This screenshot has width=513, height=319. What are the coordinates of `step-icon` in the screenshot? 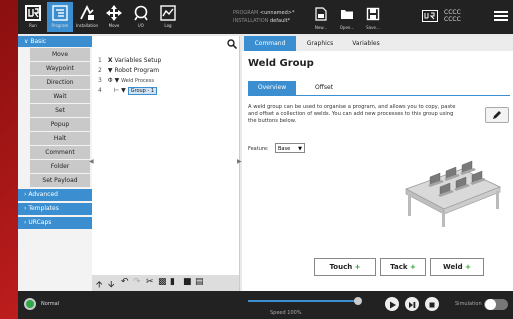 It's located at (412, 305).